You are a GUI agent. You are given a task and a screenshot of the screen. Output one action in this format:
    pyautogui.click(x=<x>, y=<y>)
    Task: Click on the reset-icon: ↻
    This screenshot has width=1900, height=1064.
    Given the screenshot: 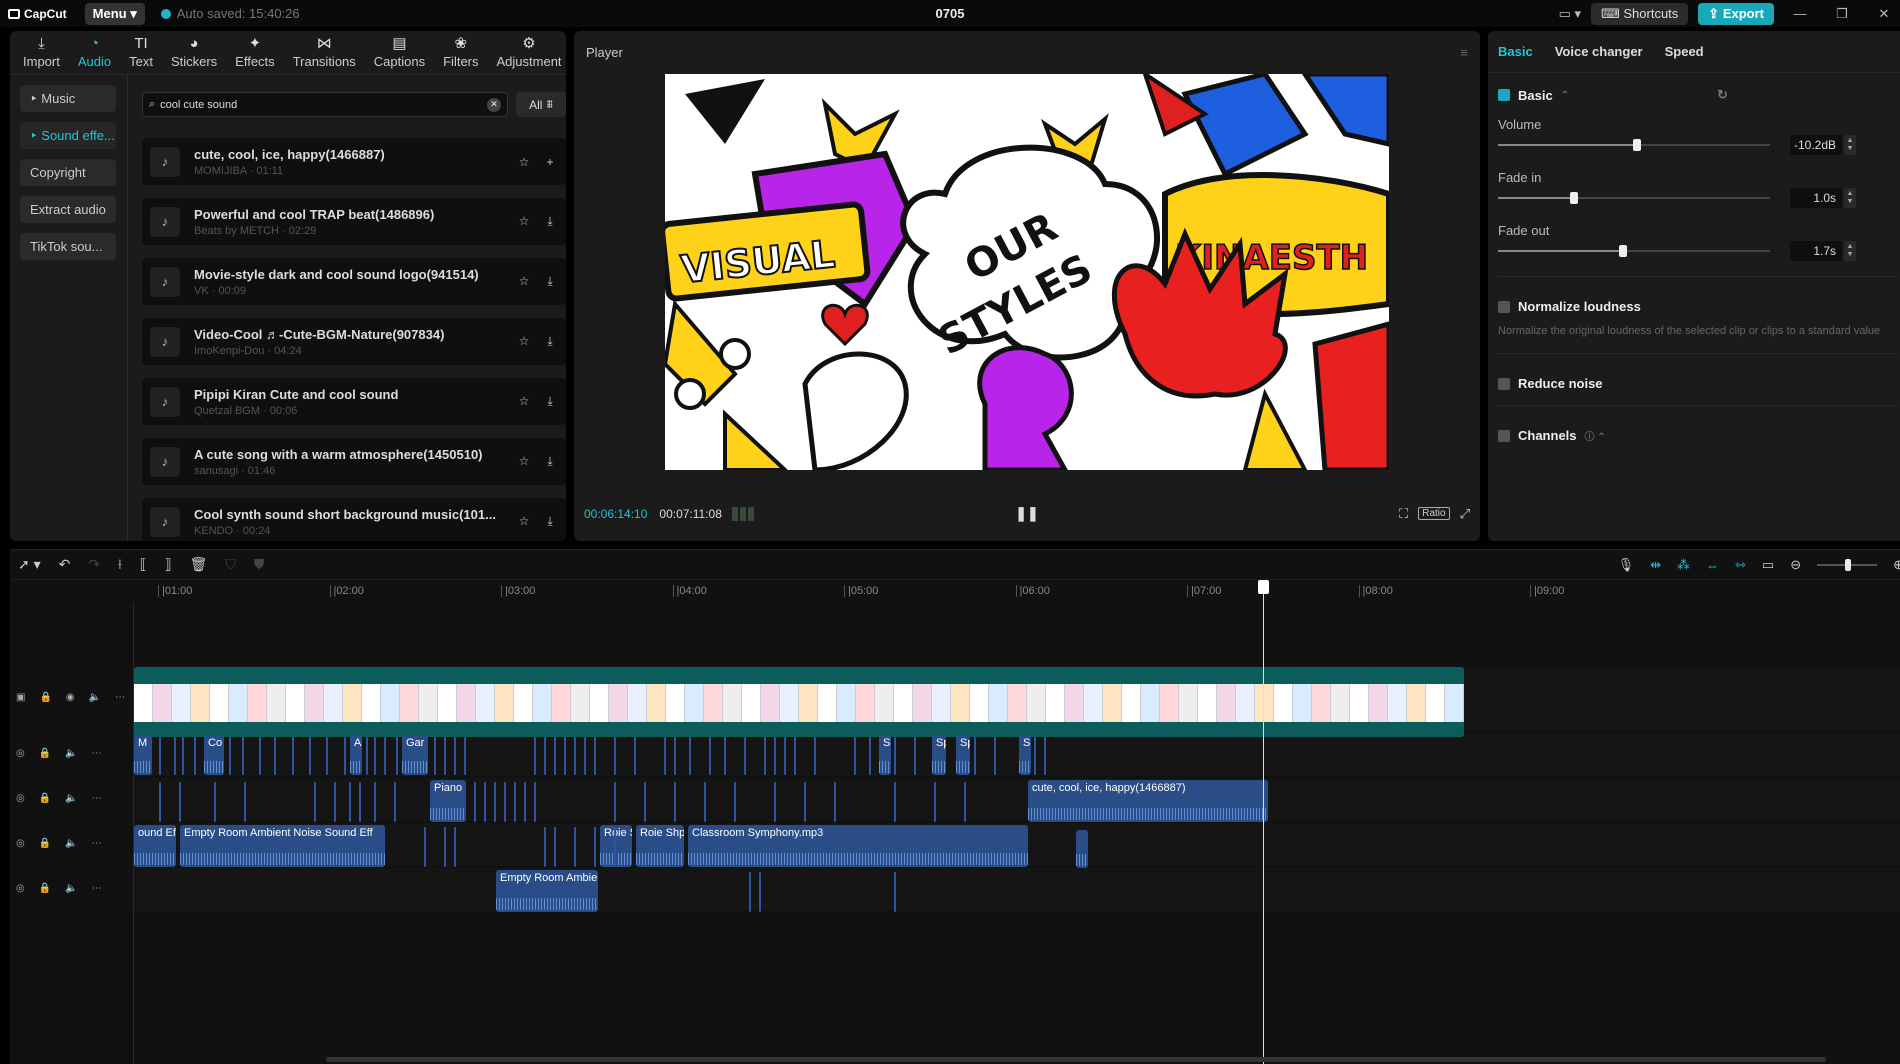 What is the action you would take?
    pyautogui.click(x=1722, y=95)
    